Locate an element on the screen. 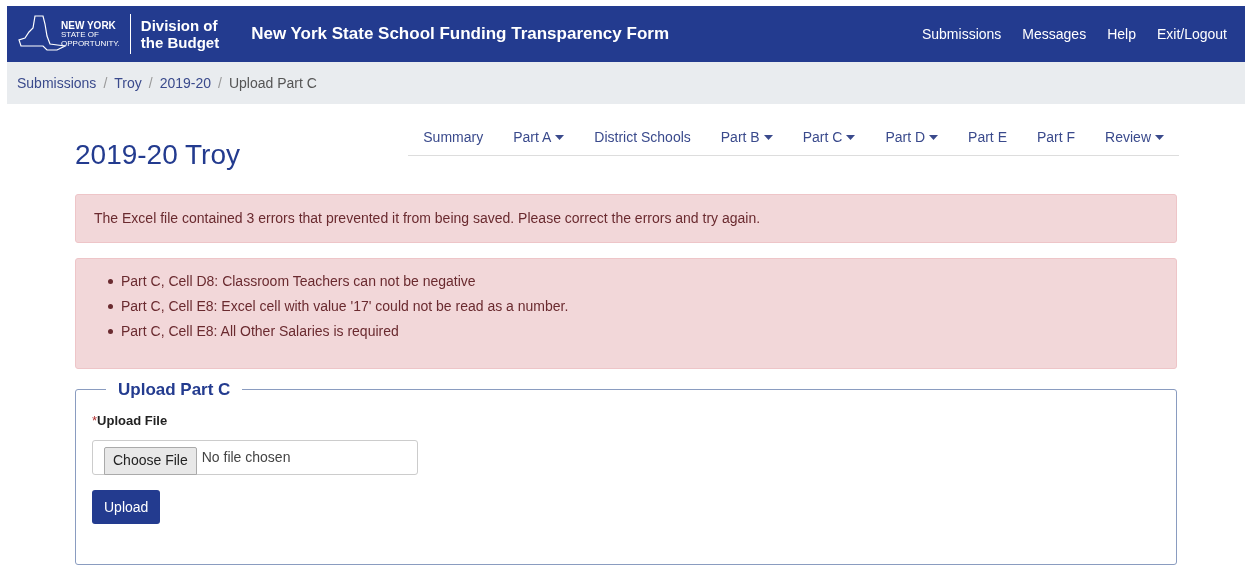 This screenshot has width=1245, height=580. nav-link: Messages is located at coordinates (1054, 34).